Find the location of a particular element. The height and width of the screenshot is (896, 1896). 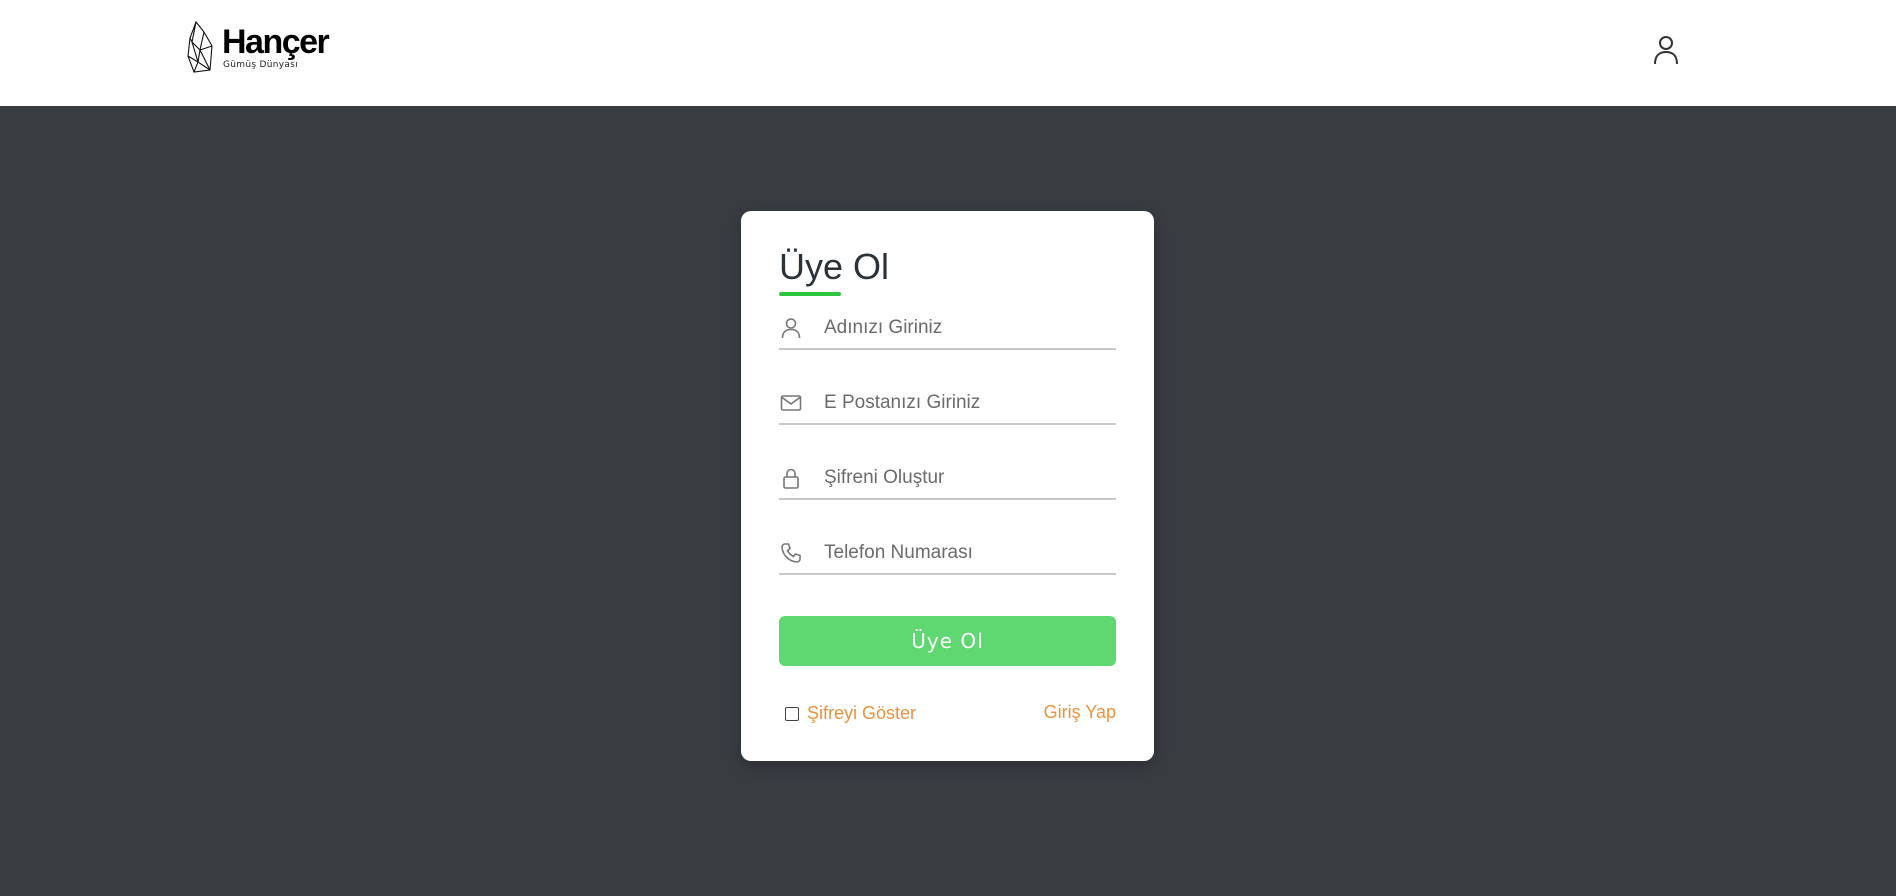

password-input is located at coordinates (964, 478).